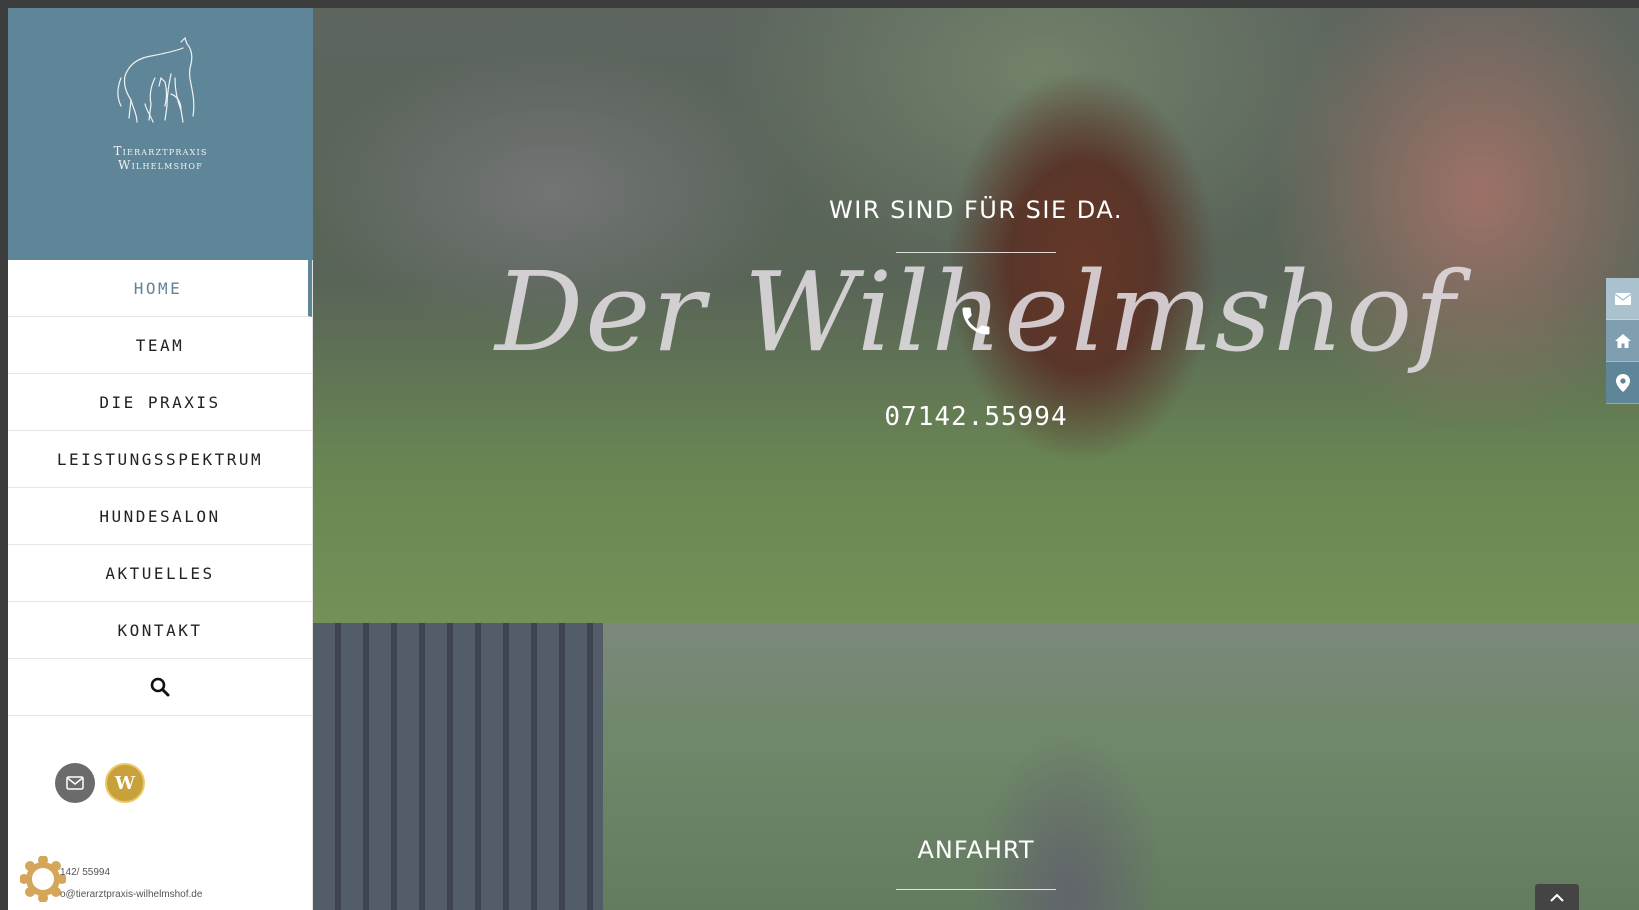 This screenshot has width=1639, height=910. Describe the element at coordinates (160, 151) in the screenshot. I see `logo-text-line1: Tierarztpraxis` at that location.